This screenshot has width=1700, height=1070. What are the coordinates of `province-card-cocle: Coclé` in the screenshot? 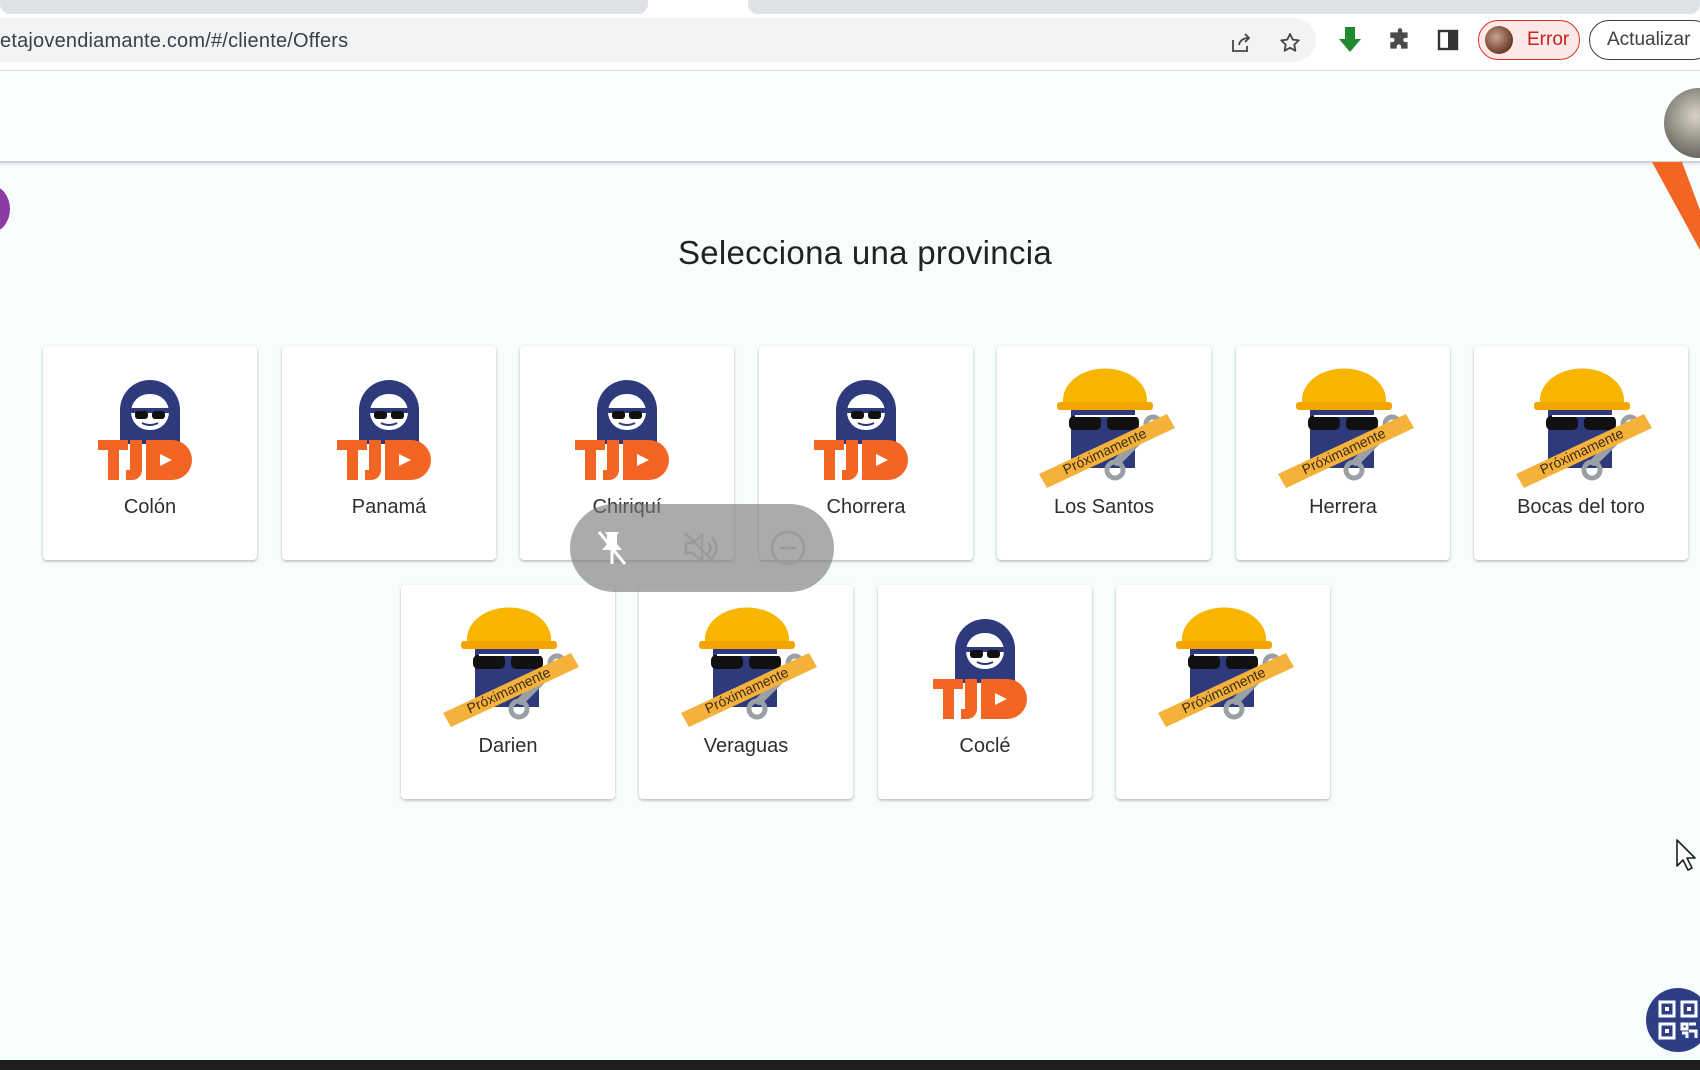 It's located at (985, 692).